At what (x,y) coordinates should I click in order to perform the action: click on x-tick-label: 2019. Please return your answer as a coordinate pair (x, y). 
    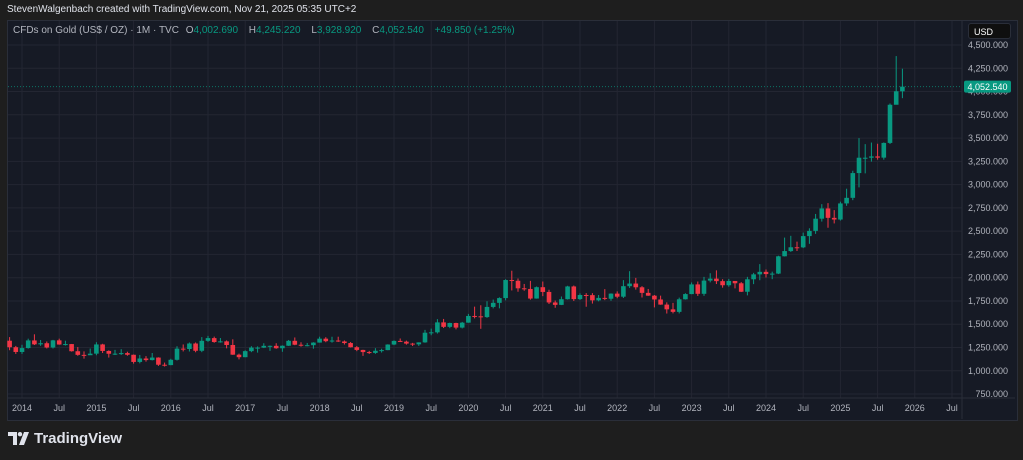
    Looking at the image, I should click on (394, 408).